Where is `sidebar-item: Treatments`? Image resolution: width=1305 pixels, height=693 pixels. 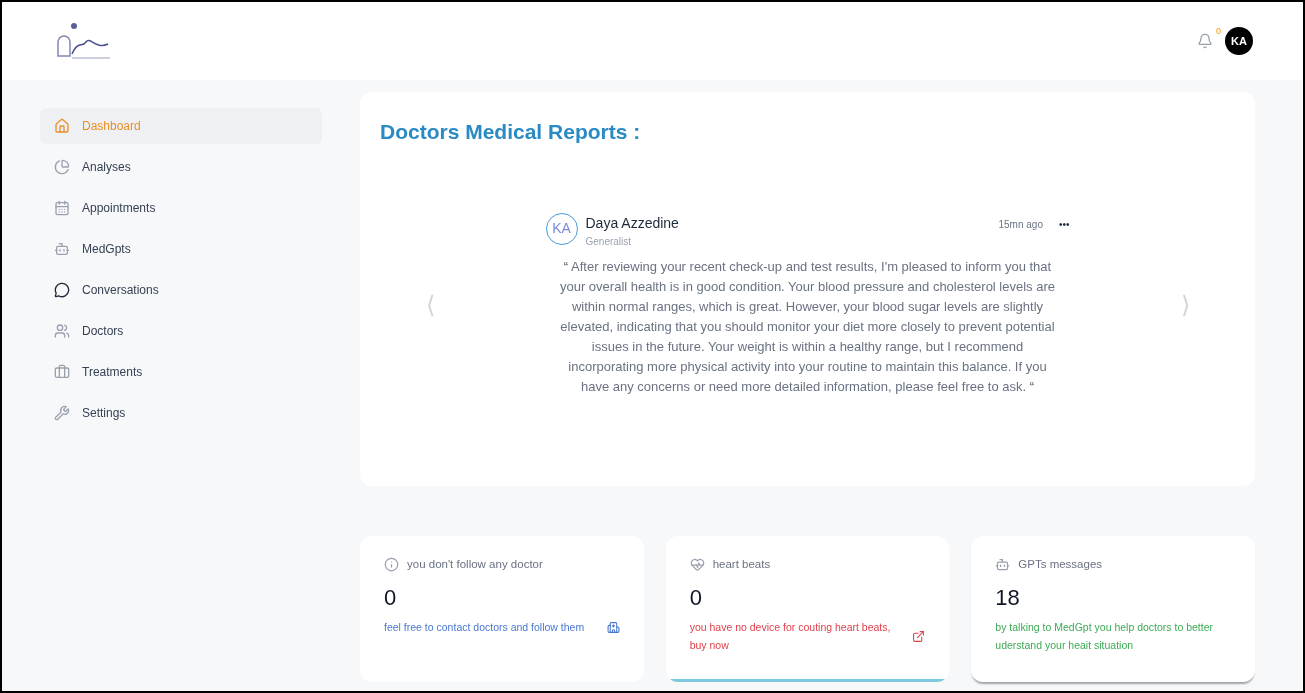
sidebar-item: Treatments is located at coordinates (181, 372).